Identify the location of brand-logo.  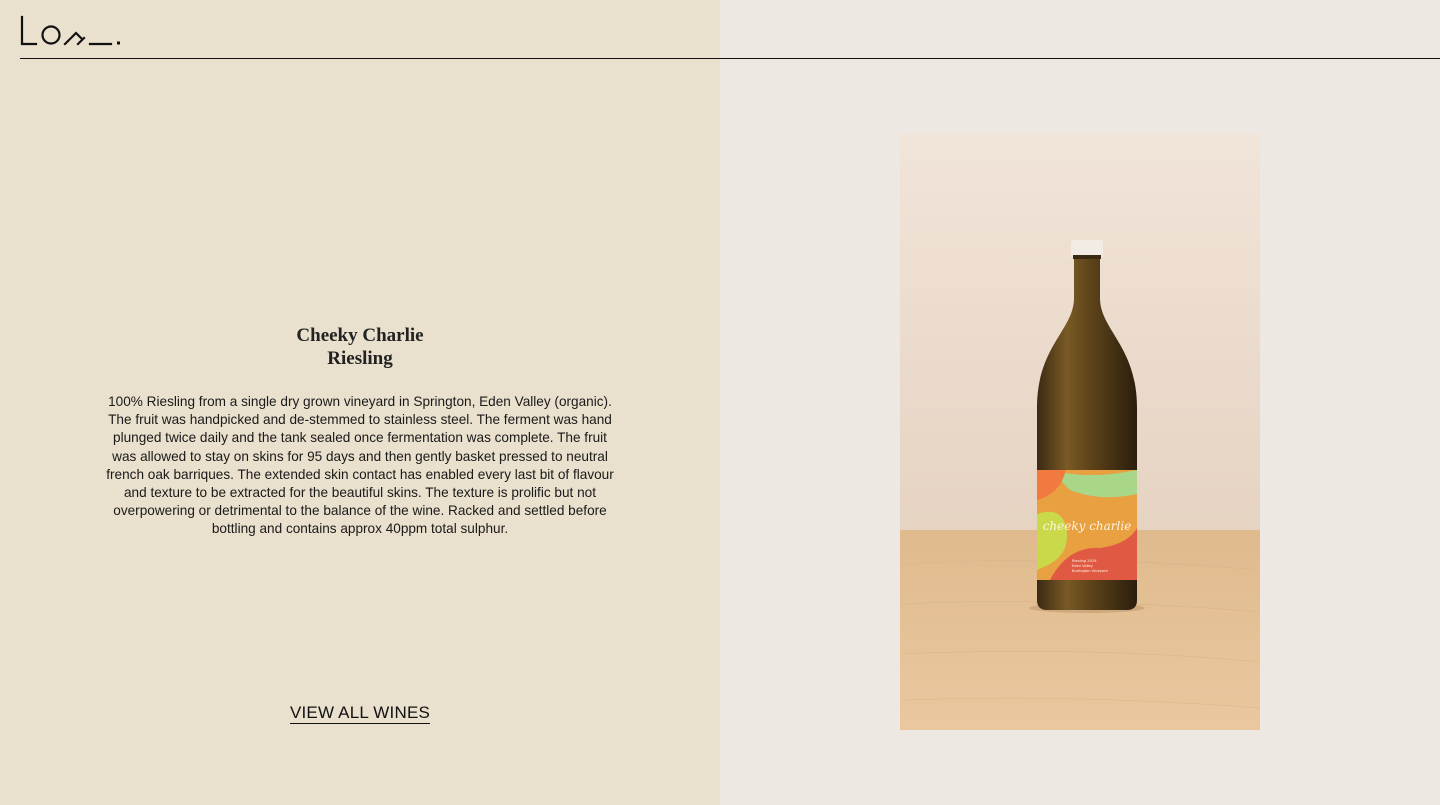
(71, 31).